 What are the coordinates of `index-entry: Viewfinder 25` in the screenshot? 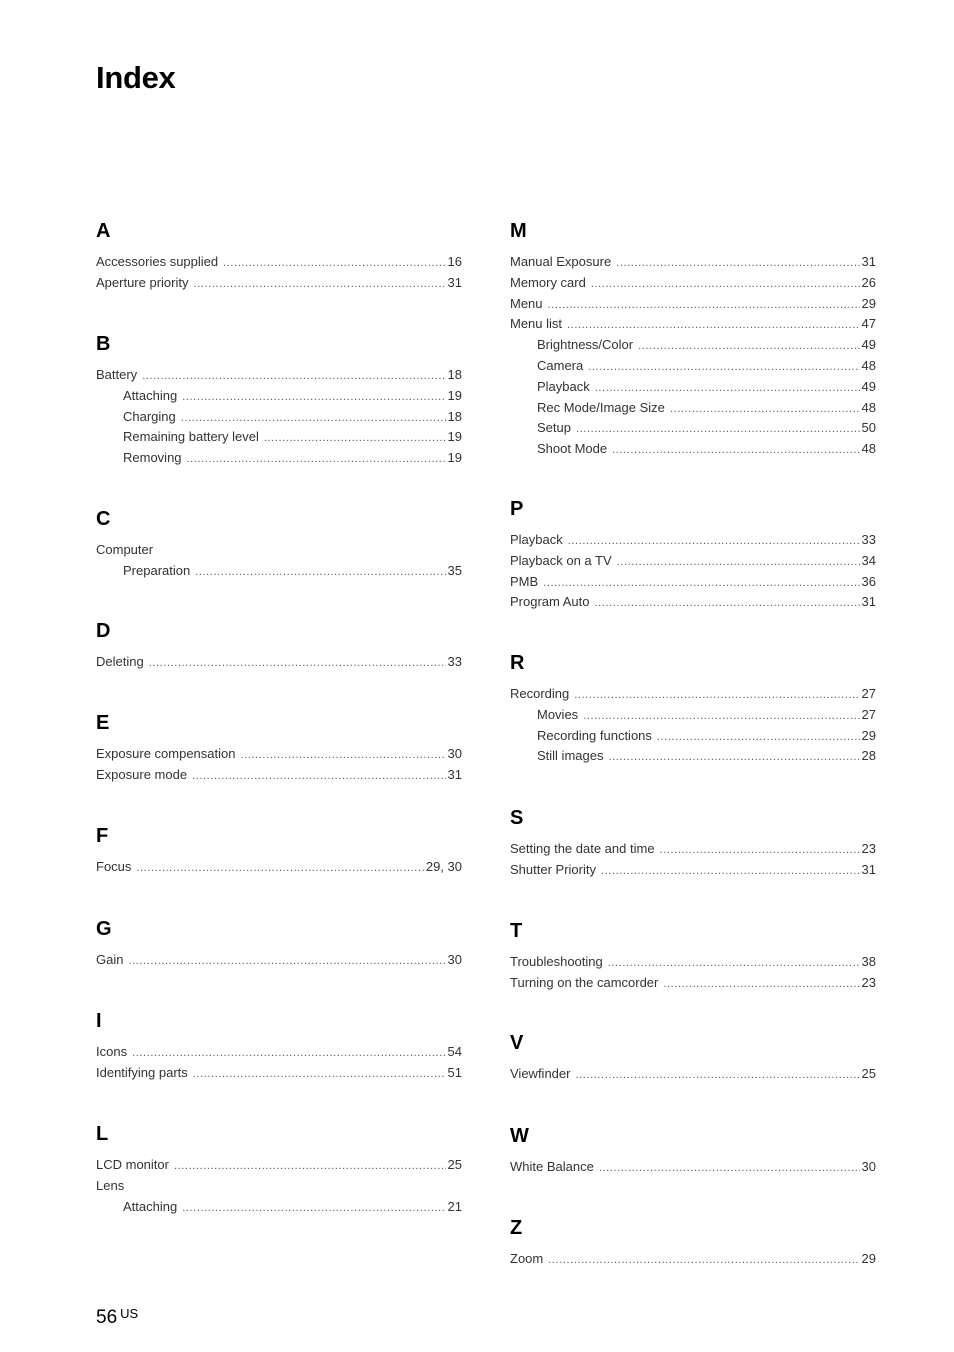 It's located at (693, 1074).